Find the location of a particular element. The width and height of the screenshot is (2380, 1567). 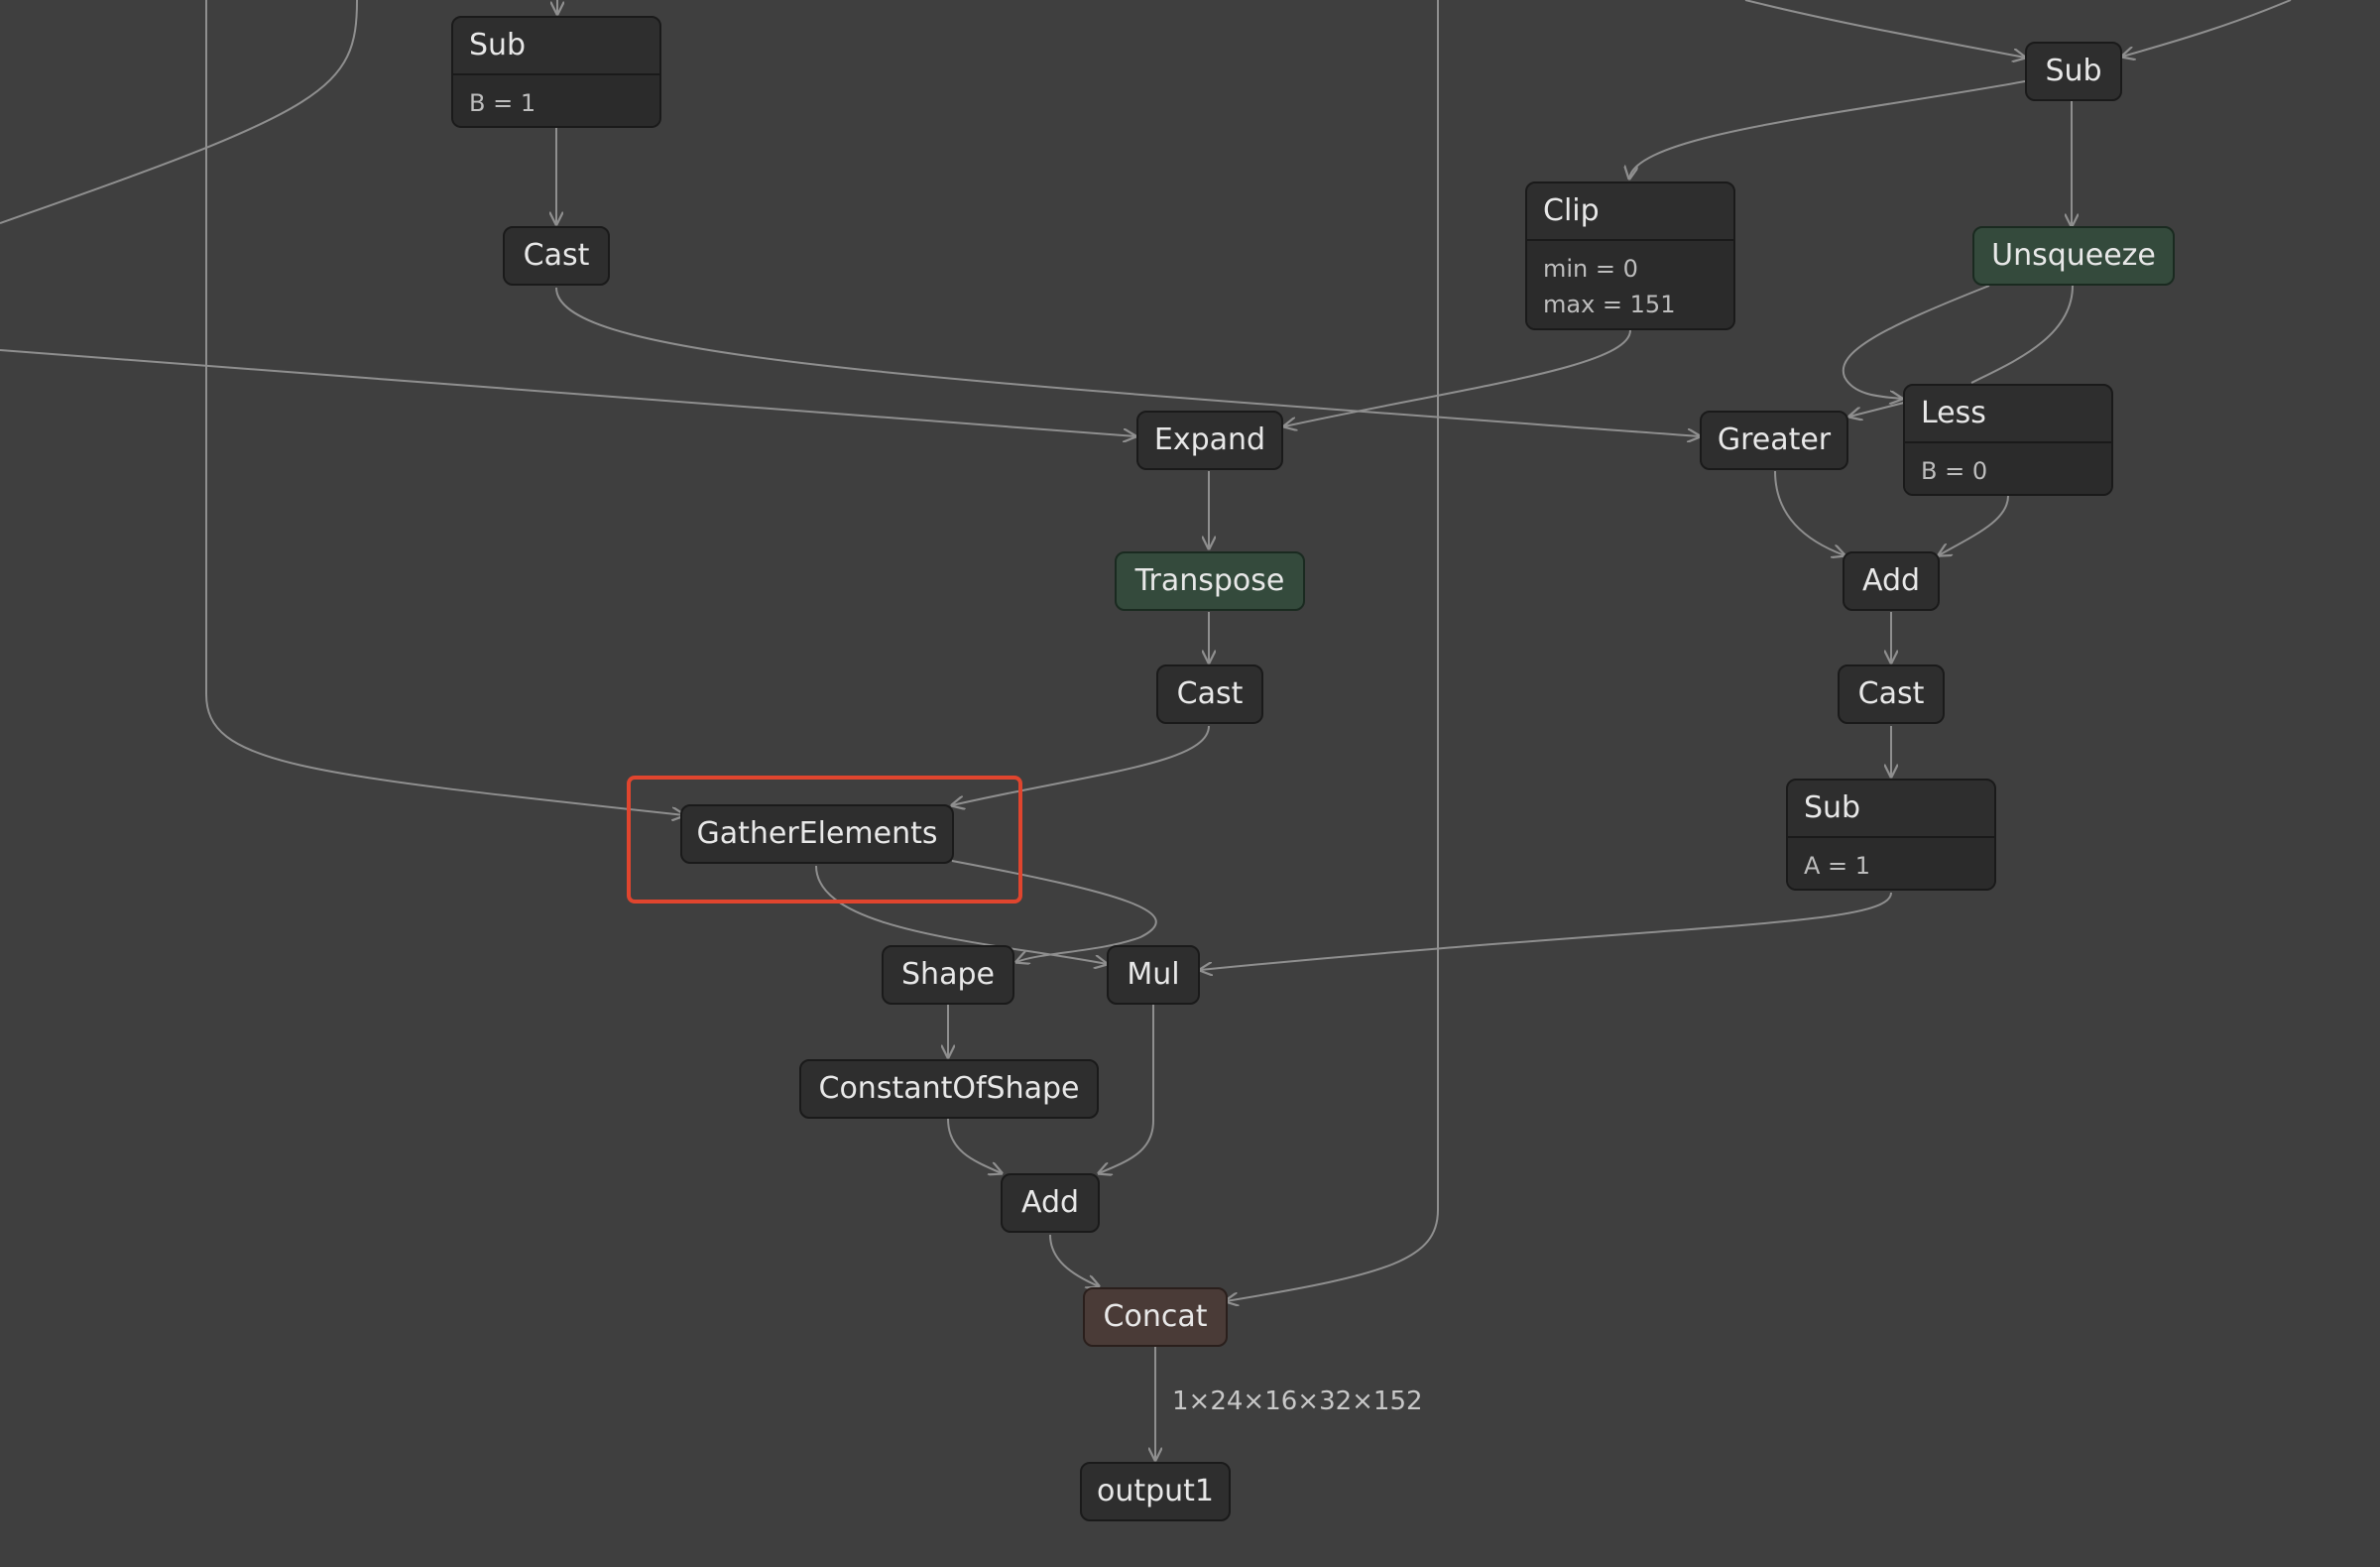

node-title: Concat is located at coordinates (1155, 1316).